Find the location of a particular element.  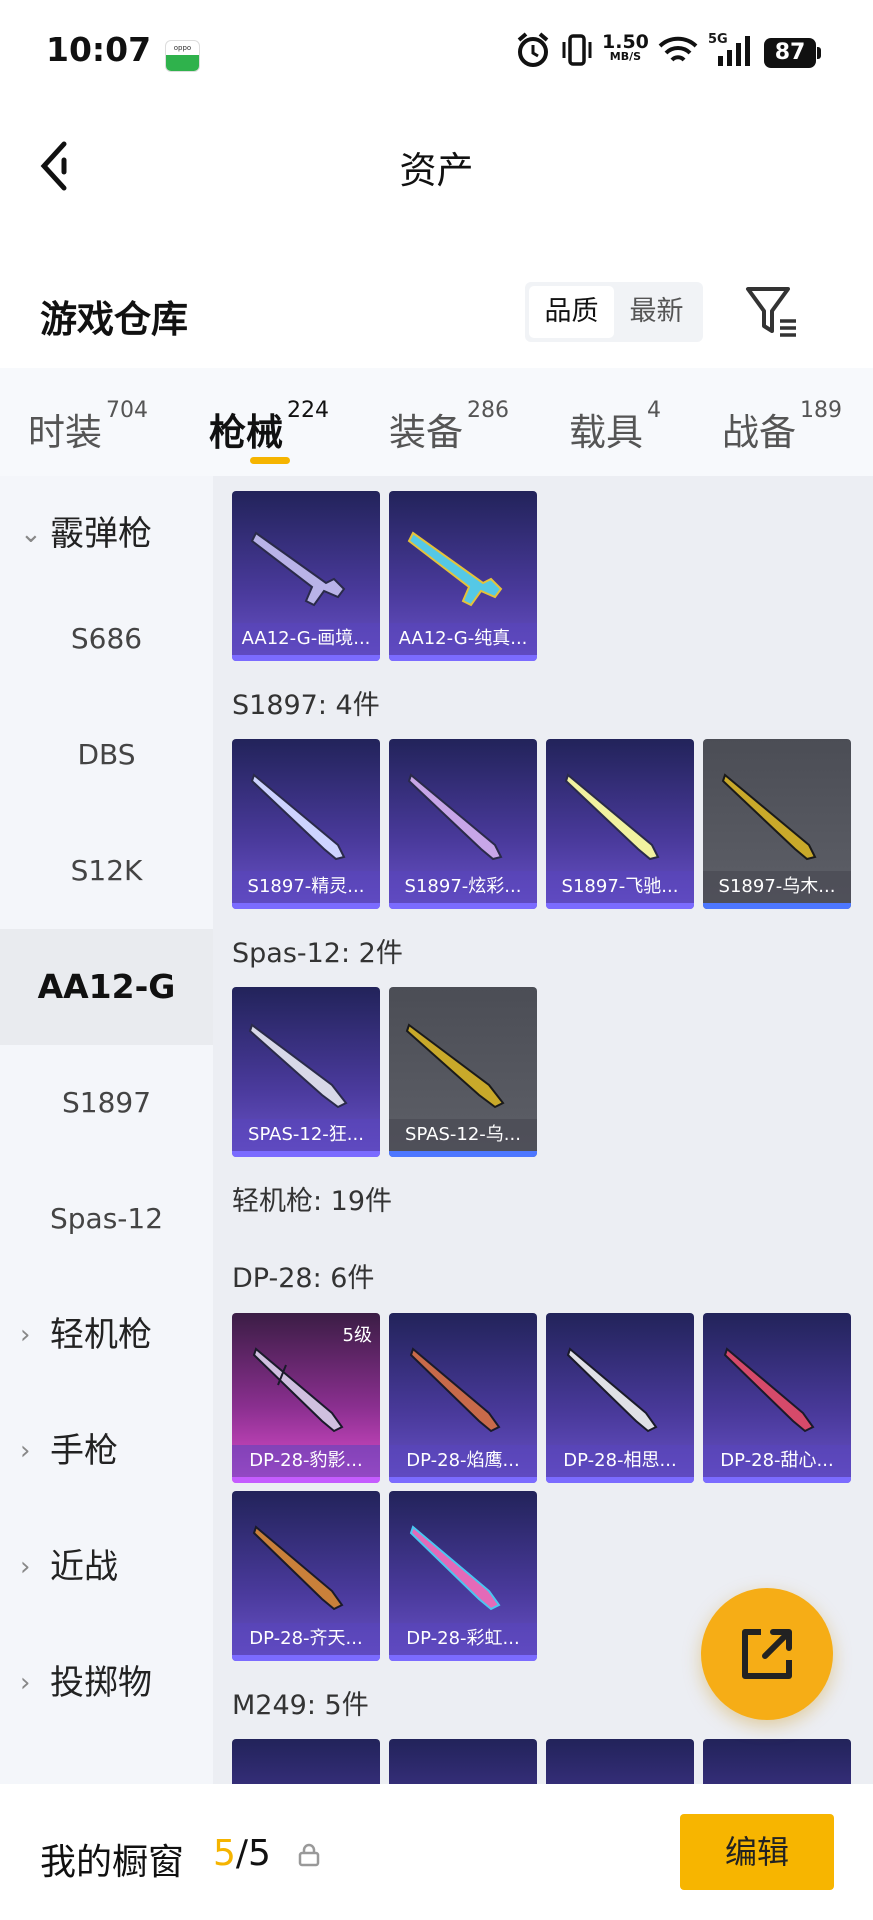

group-label: 轻机枪: 19件 is located at coordinates (312, 1201).